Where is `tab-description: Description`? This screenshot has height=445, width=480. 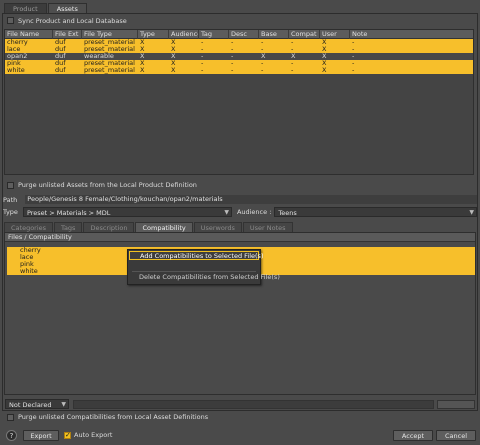
tab-description: Description is located at coordinates (109, 227).